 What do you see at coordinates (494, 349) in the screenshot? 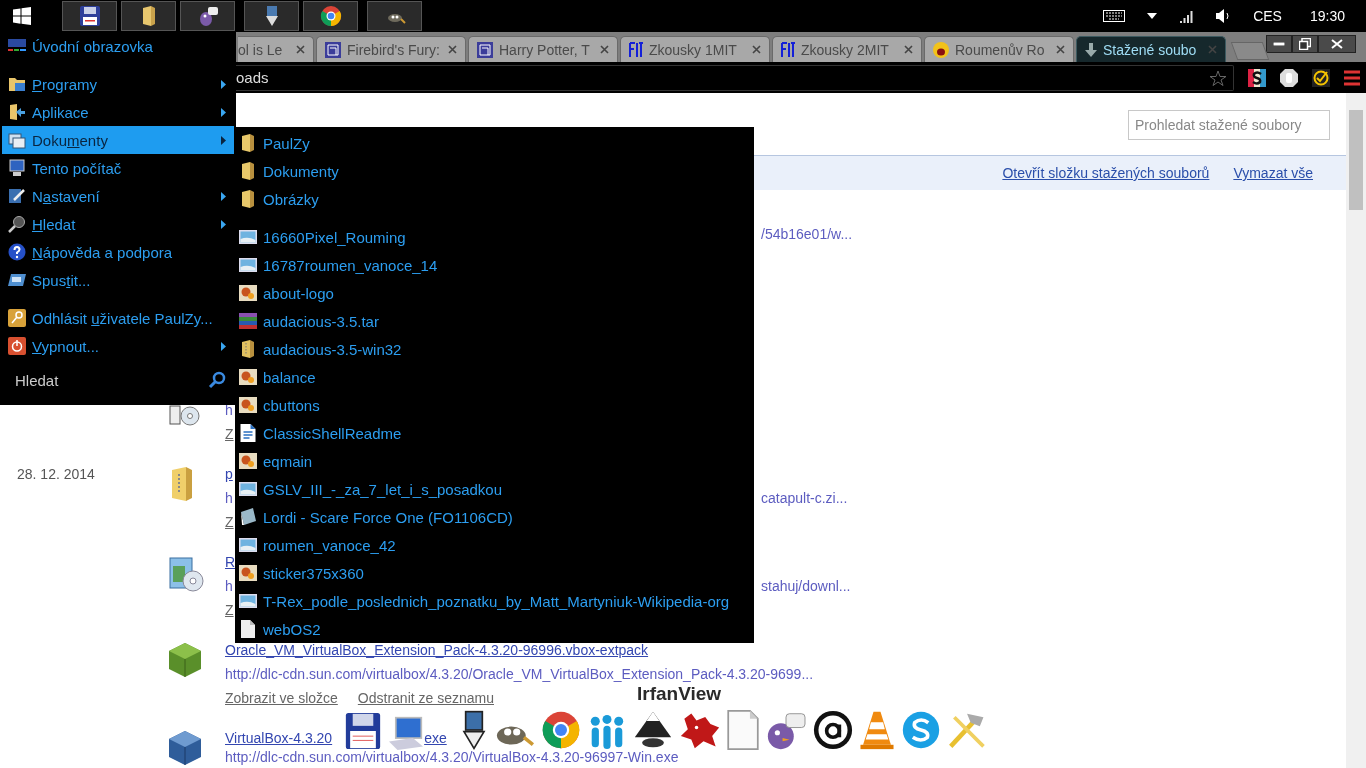
I see `submenu-item: audacious-3.5-win32` at bounding box center [494, 349].